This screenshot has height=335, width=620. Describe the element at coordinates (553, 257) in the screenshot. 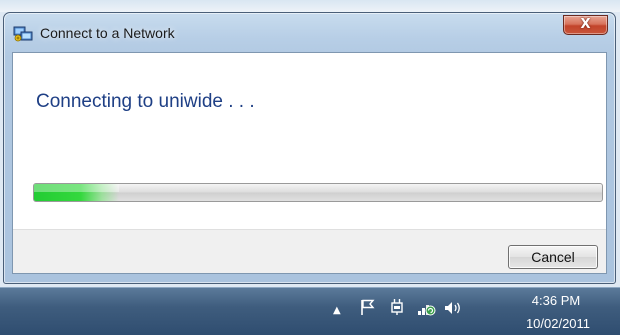

I see `cancel-button: Cancel` at that location.